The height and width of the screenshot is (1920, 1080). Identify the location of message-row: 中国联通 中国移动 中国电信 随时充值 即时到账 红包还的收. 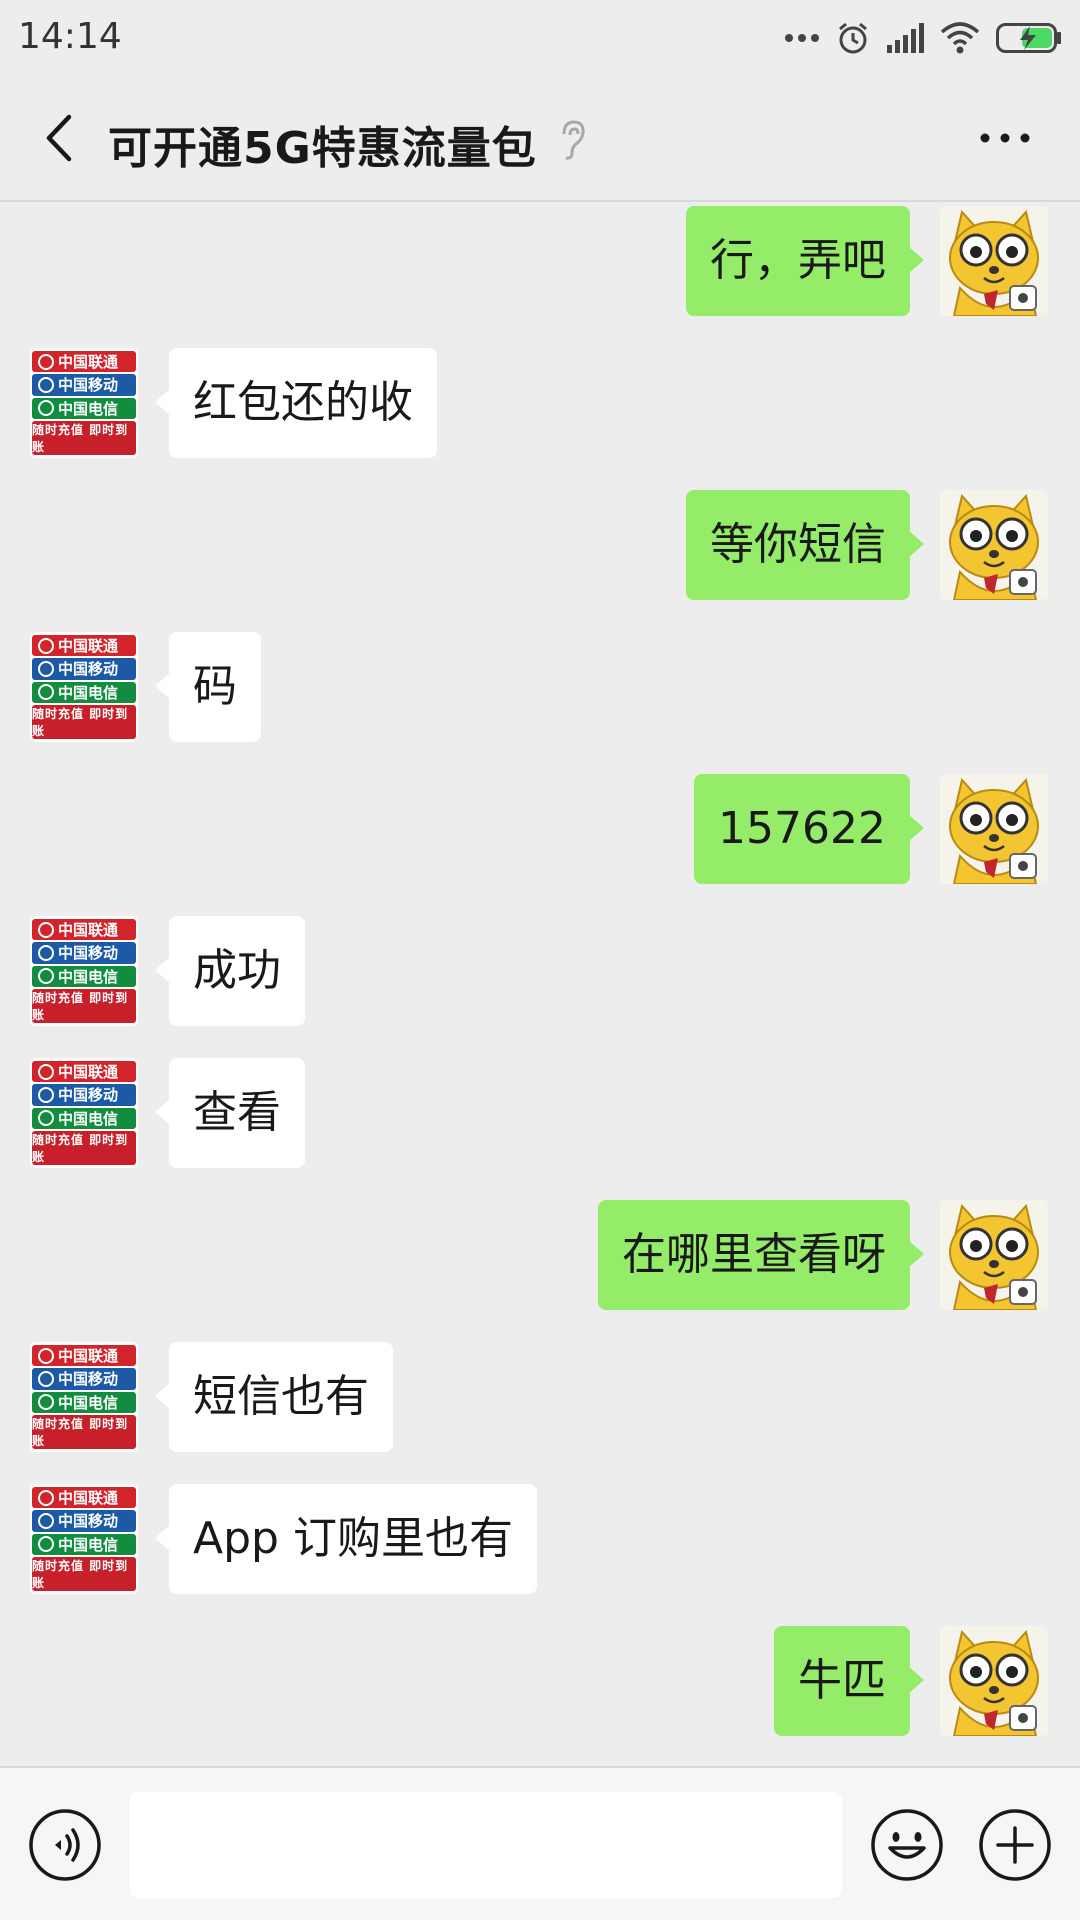
(540, 403).